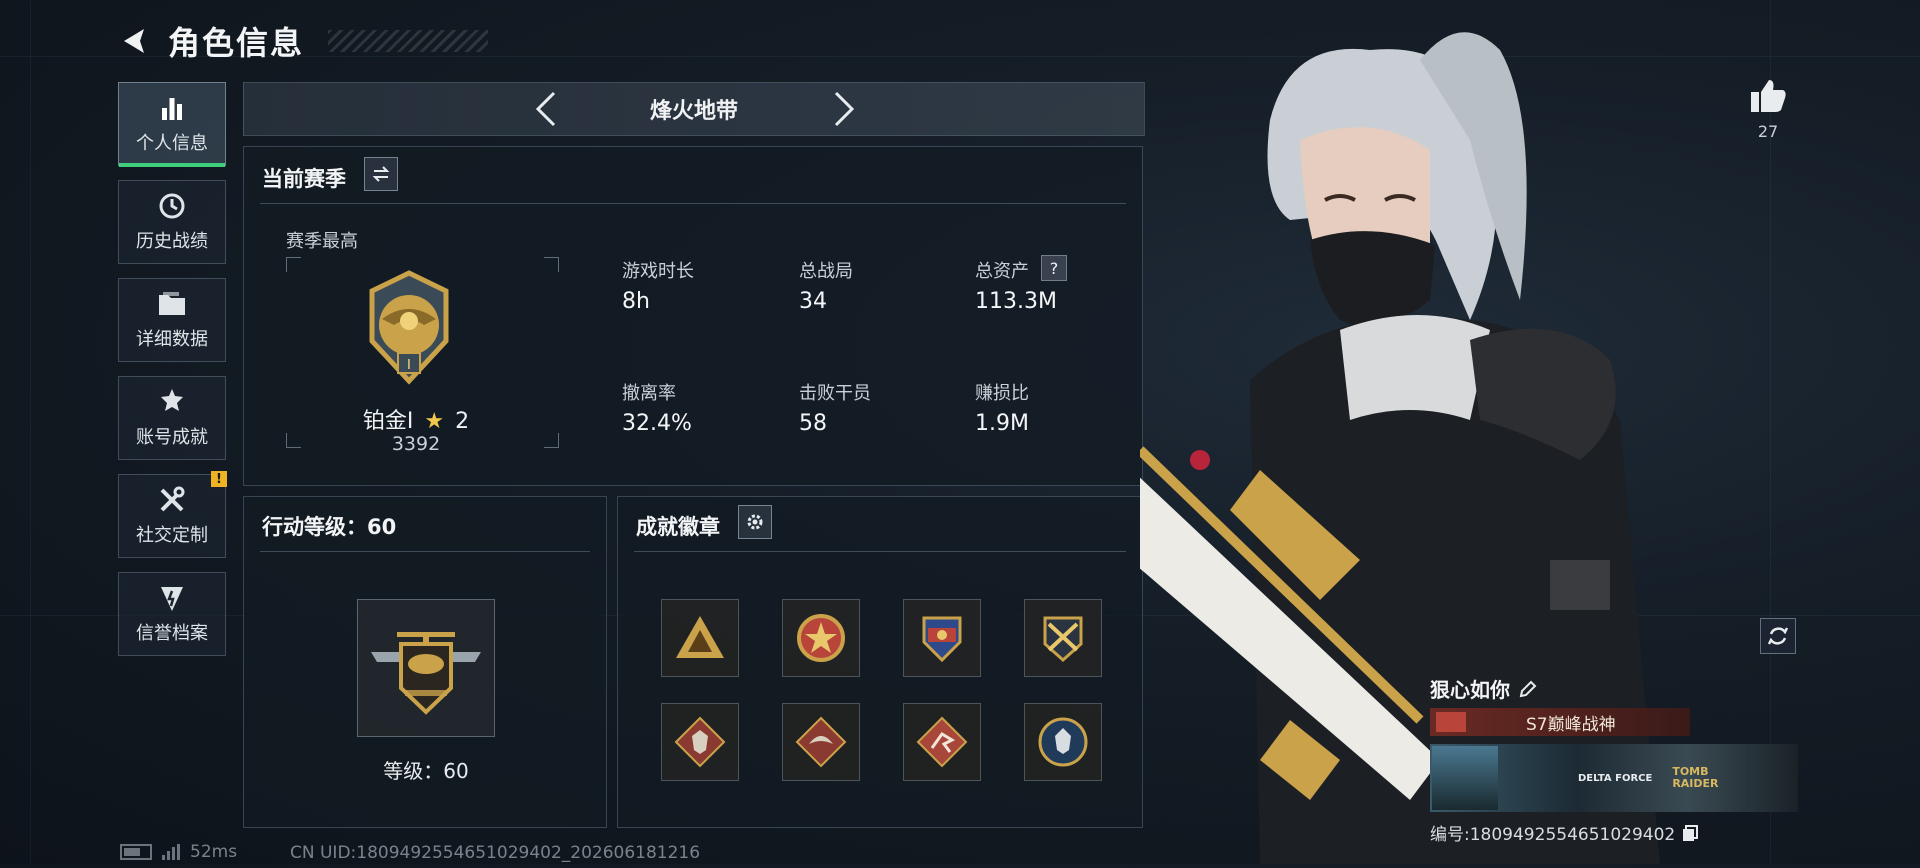 The width and height of the screenshot is (1920, 868). I want to click on achievements-title: 成就徽章, so click(678, 527).